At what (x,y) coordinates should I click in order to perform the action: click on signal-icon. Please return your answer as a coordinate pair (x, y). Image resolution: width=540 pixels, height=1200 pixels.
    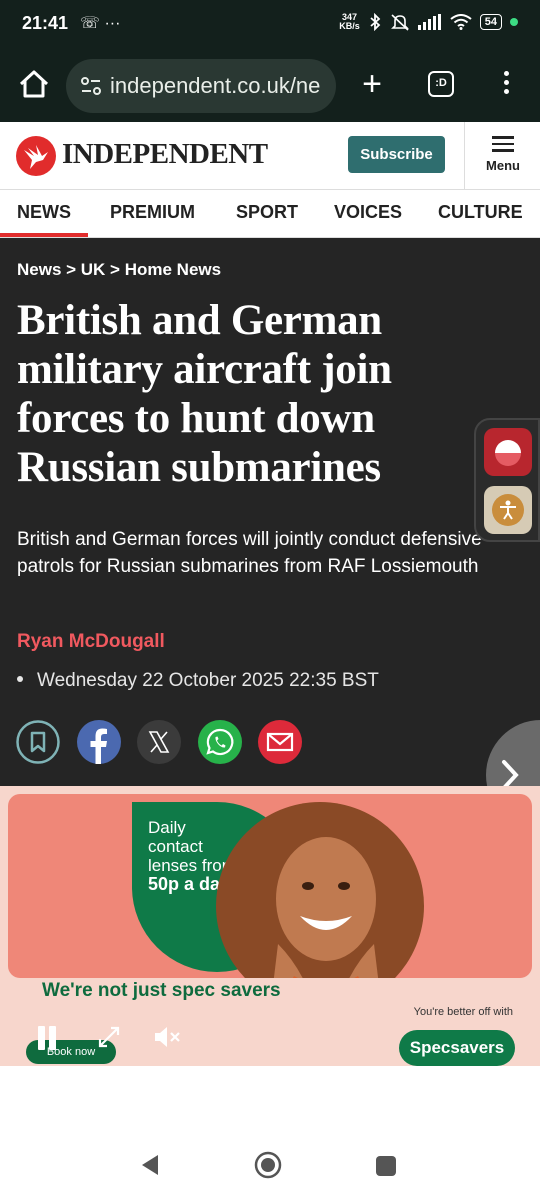
    Looking at the image, I should click on (429, 22).